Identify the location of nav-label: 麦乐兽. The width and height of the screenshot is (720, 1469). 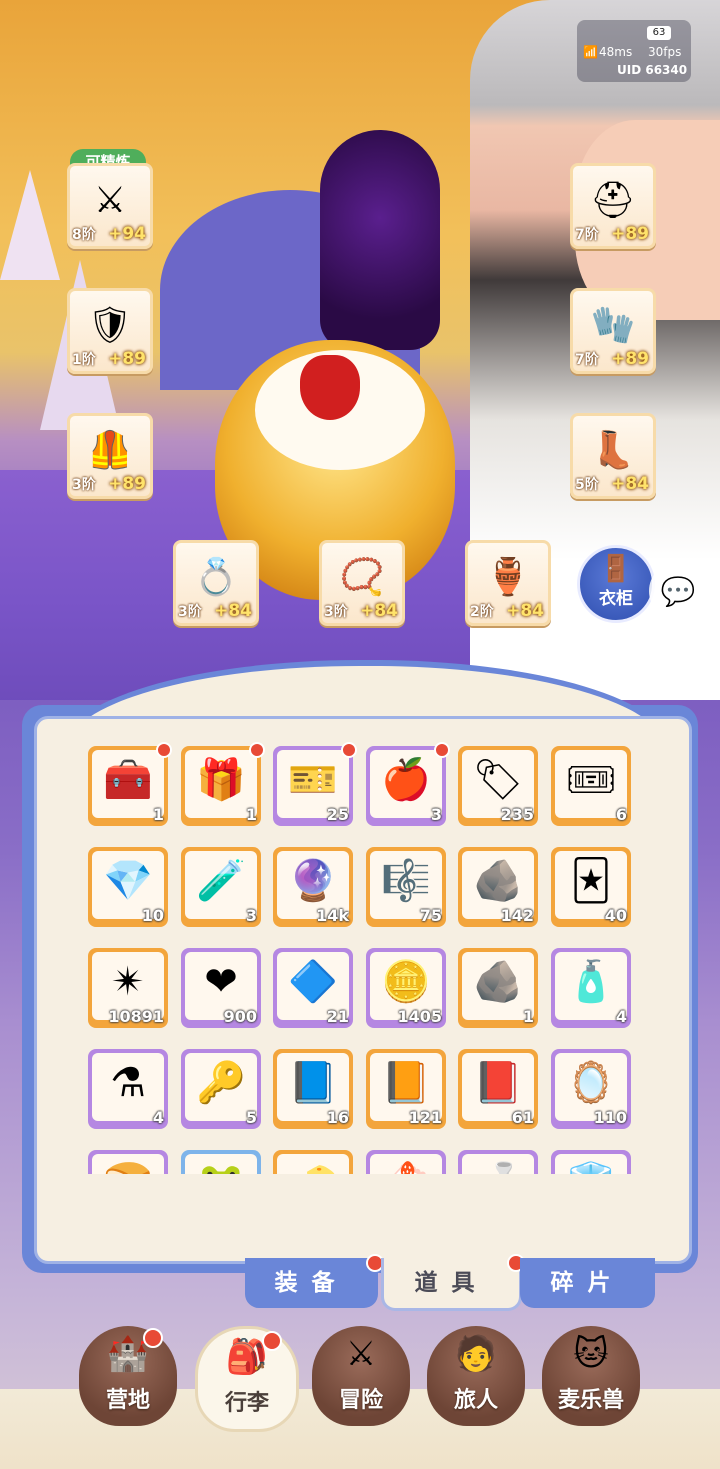
(590, 1400).